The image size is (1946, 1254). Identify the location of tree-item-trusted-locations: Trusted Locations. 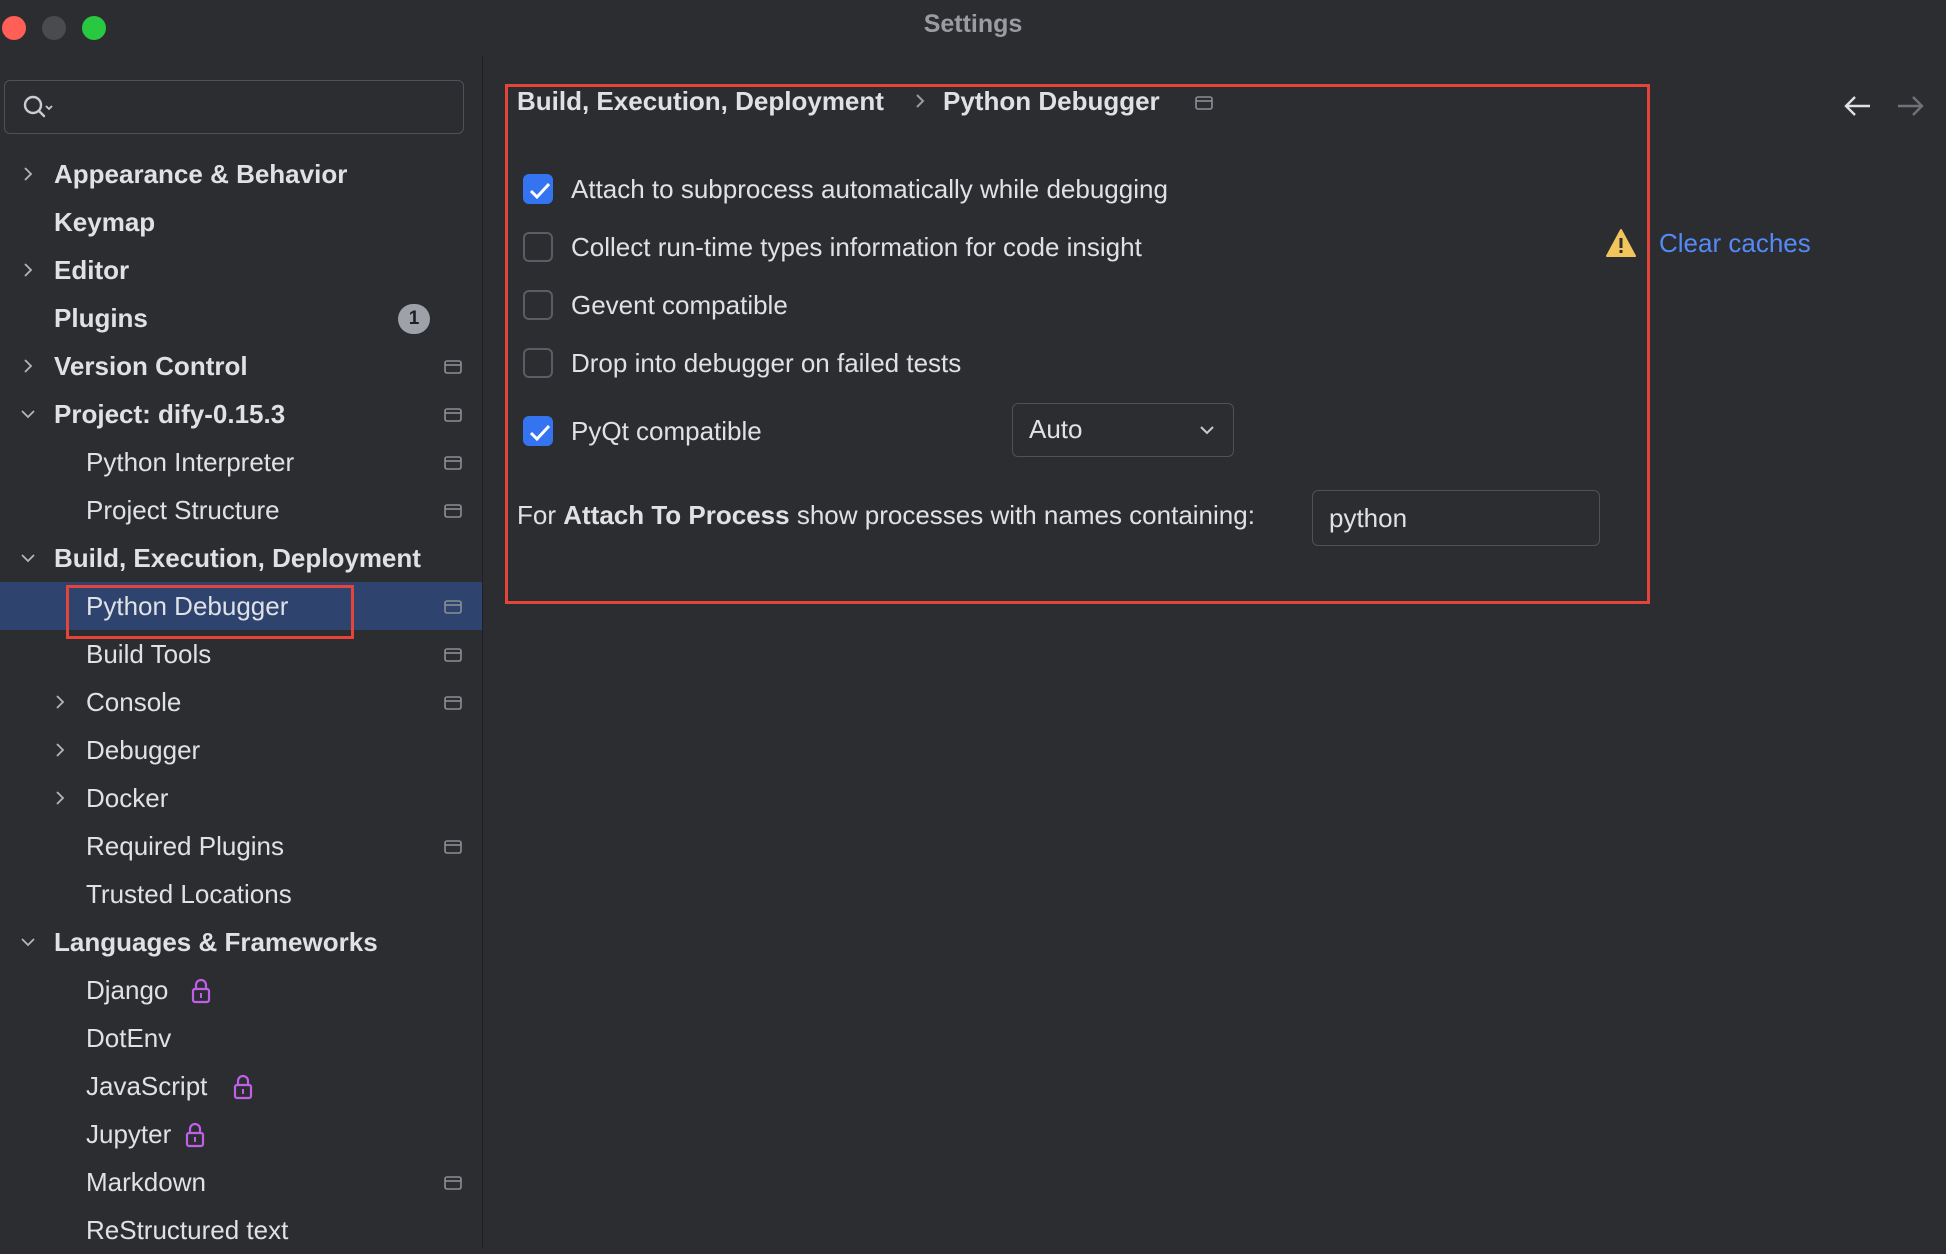
(241, 894).